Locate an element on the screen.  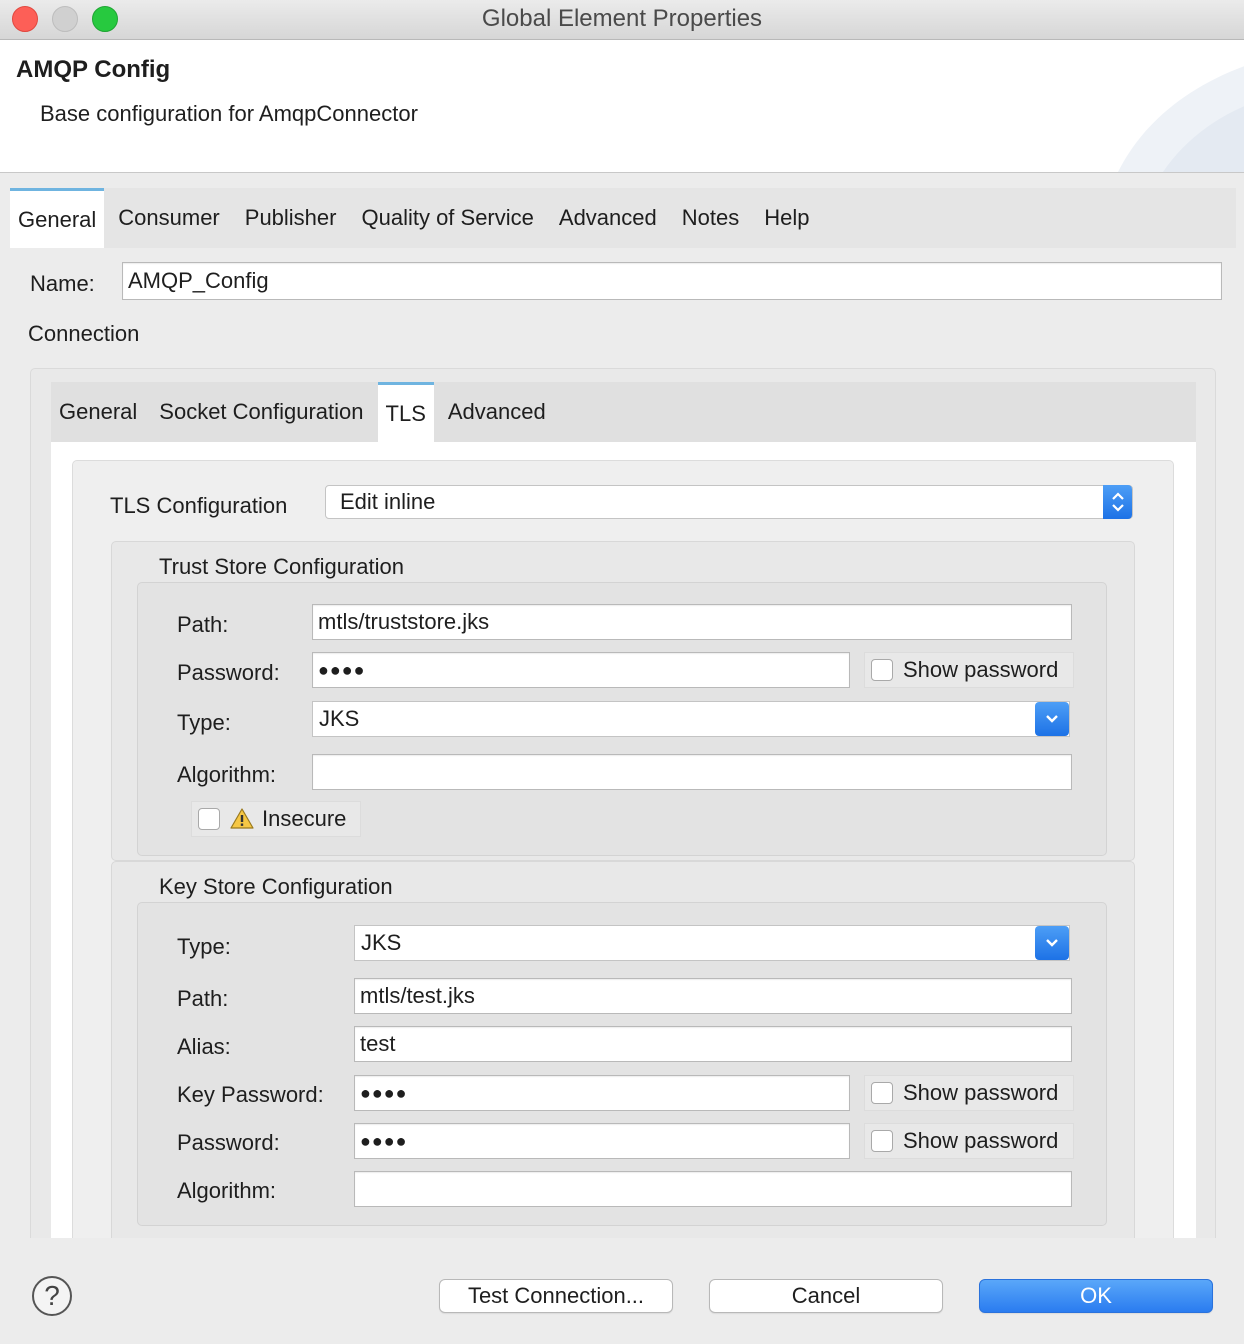
chevron-updown-icon is located at coordinates (1117, 502).